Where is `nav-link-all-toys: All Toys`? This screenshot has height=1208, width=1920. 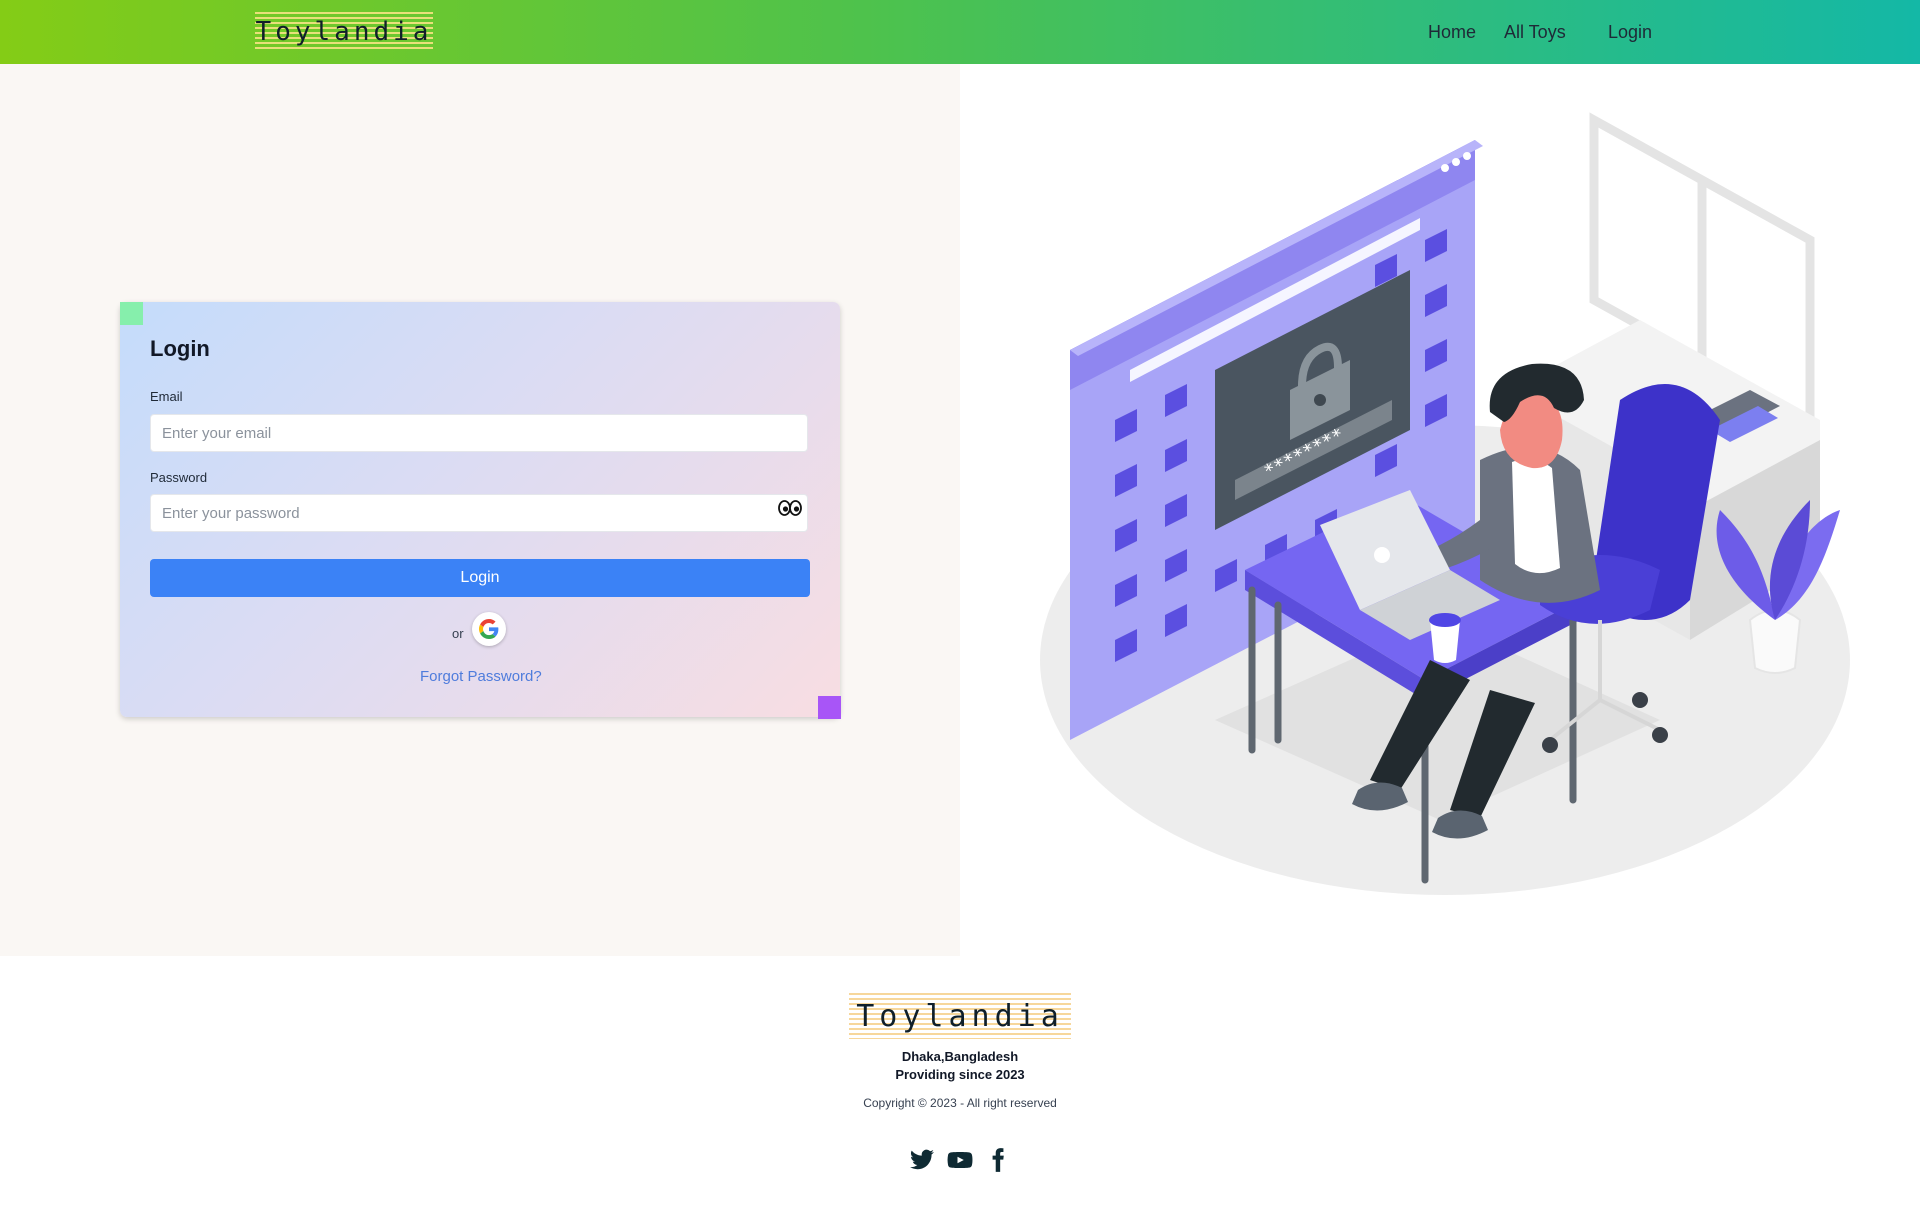 nav-link-all-toys: All Toys is located at coordinates (1535, 32).